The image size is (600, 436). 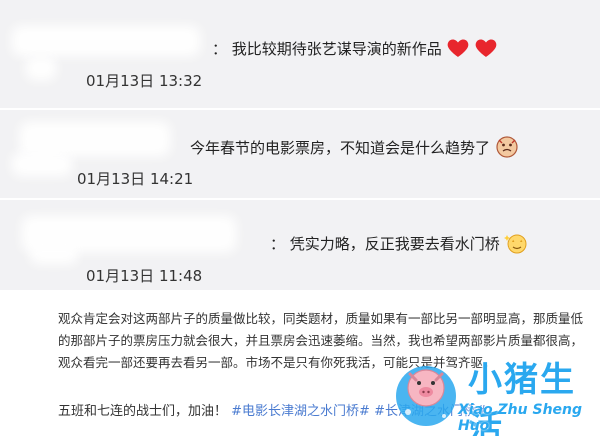 I want to click on comment-time: 01月13日 11:48, so click(x=144, y=276).